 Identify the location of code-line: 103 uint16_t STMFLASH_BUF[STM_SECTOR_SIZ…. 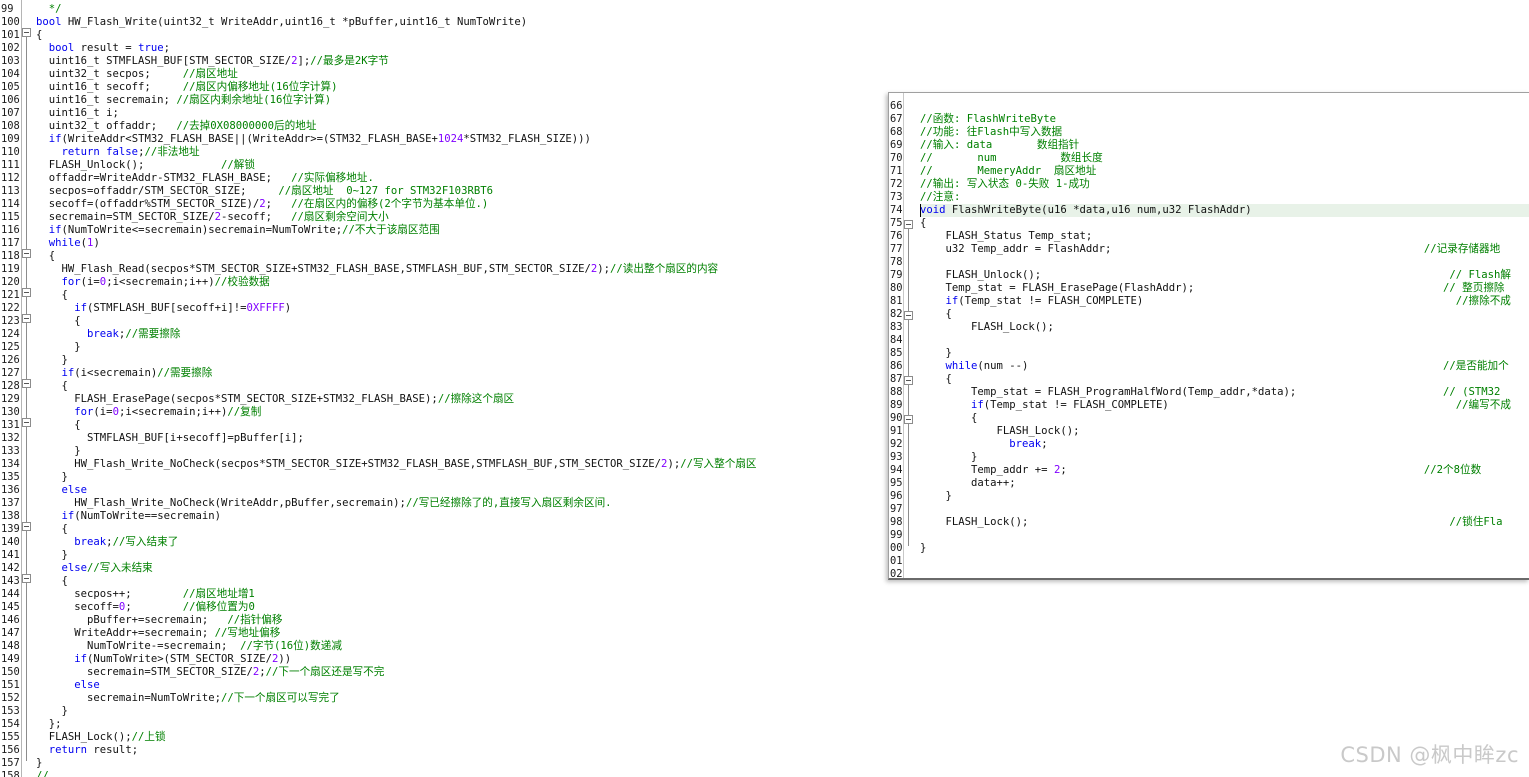
(764, 61).